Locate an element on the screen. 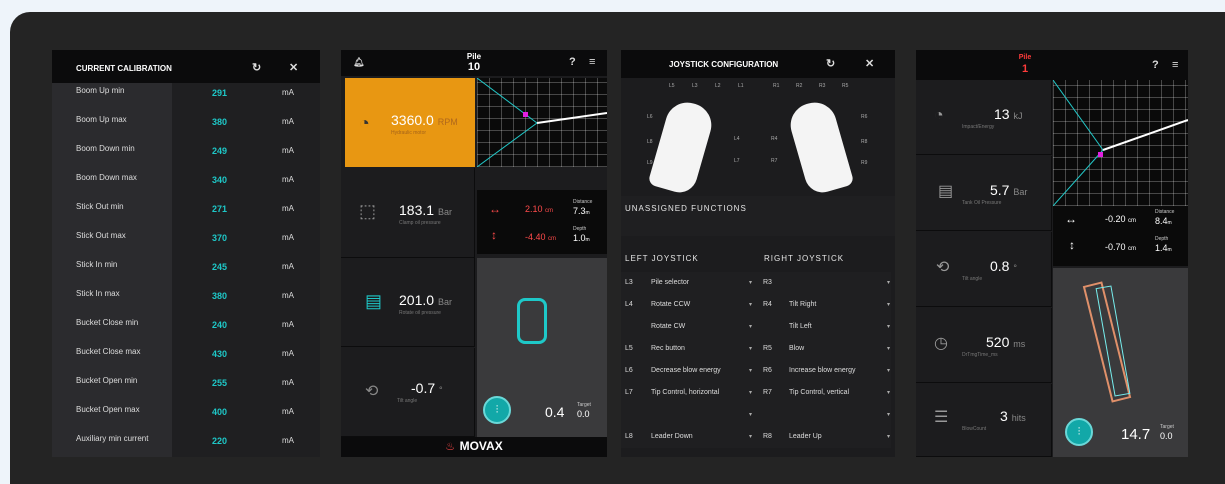  joystick-mapping-row: L4 Rotate CCW ▾ R4 Tilt Right ▾ is located at coordinates (756, 305).